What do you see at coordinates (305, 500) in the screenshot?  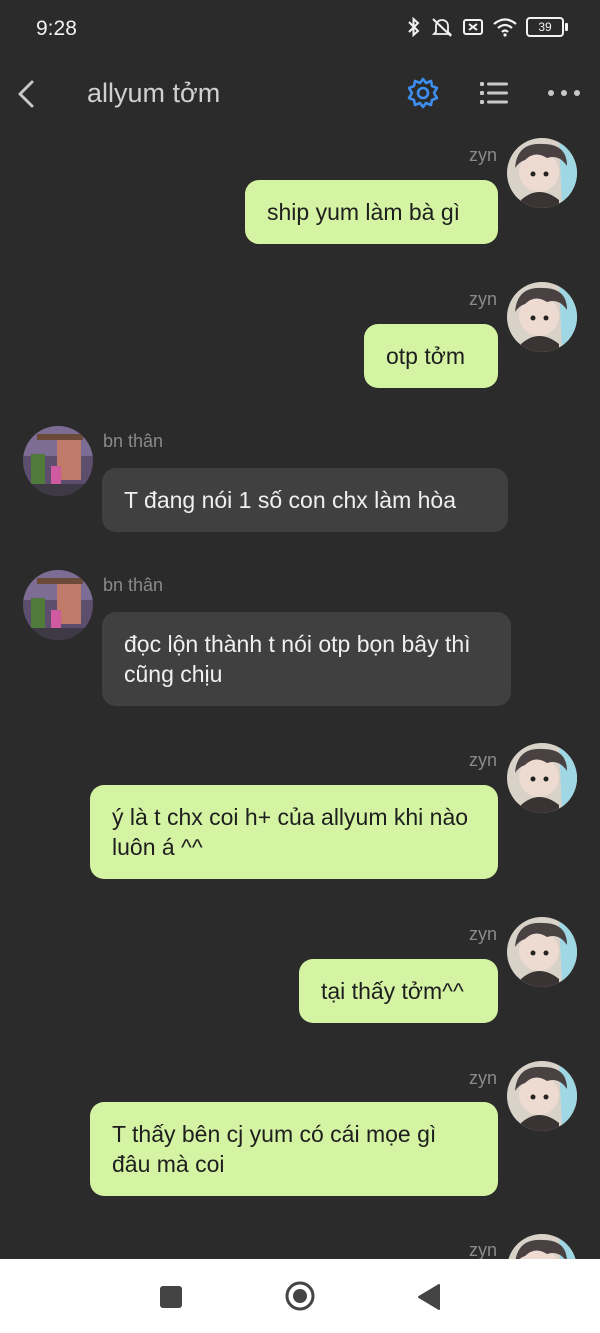 I see `message-bubble: T đang nói 1 số con chx làm hòa` at bounding box center [305, 500].